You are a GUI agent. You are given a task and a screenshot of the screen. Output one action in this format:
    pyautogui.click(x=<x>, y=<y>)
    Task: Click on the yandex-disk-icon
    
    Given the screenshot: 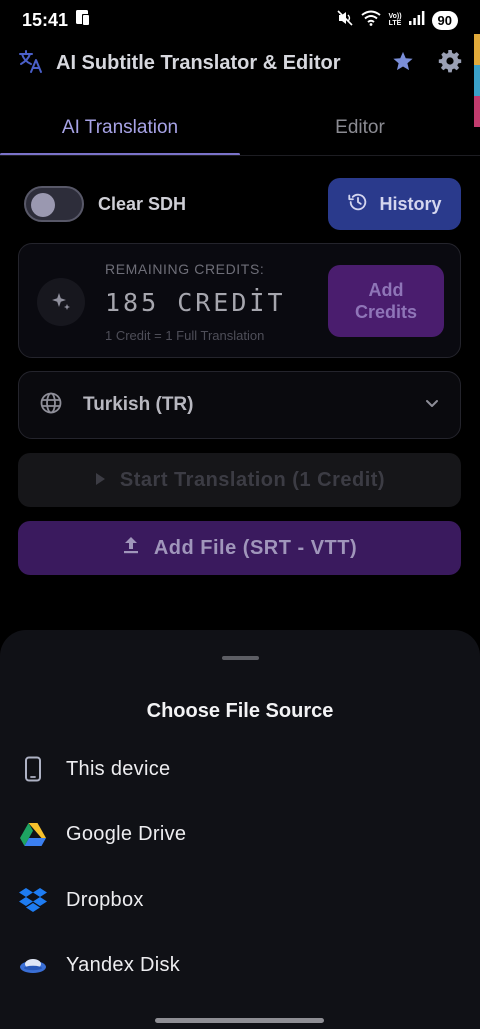 What is the action you would take?
    pyautogui.click(x=33, y=965)
    